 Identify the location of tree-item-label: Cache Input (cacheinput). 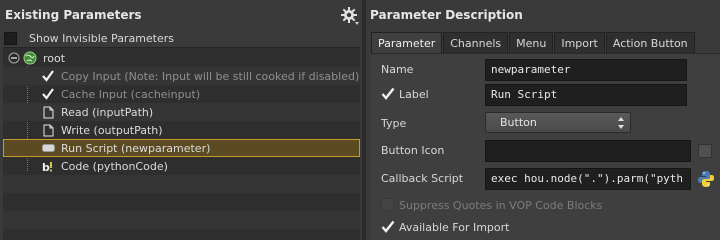
(131, 94).